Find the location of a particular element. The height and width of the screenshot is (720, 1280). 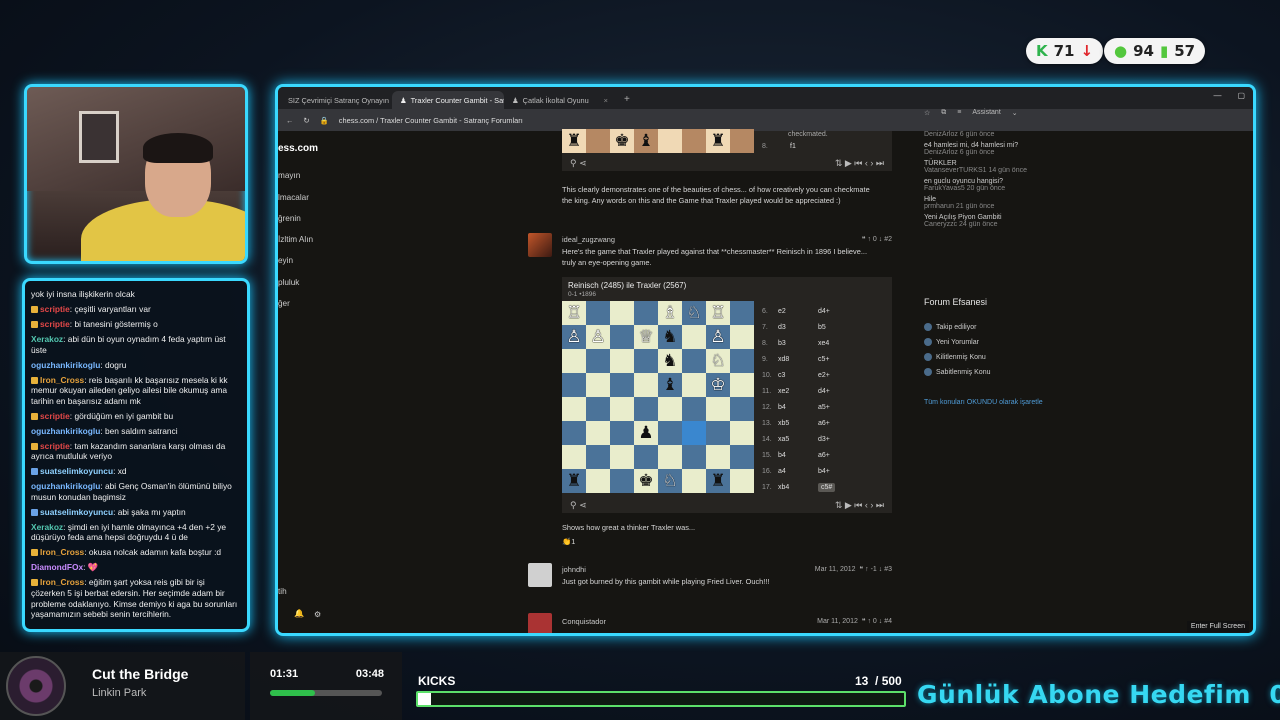

white-move: d3 is located at coordinates (798, 327).